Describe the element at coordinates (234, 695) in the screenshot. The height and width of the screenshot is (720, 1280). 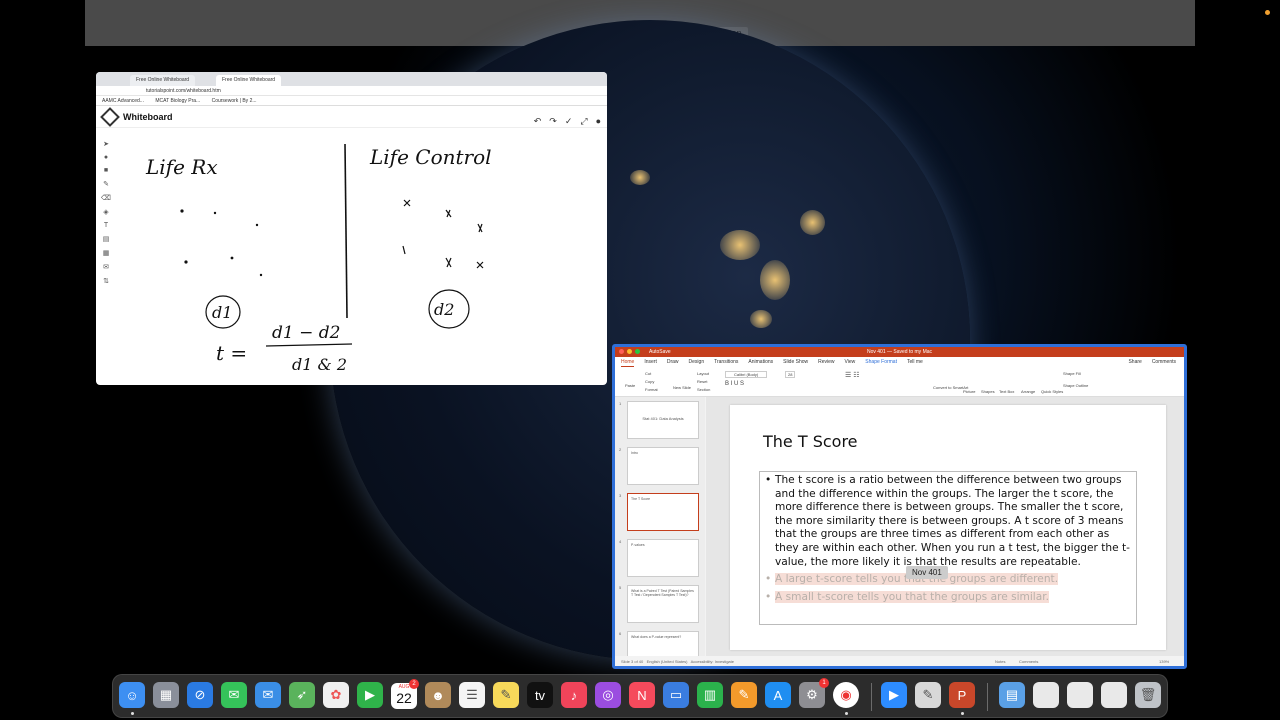
I see `messages-icon: ✉` at that location.